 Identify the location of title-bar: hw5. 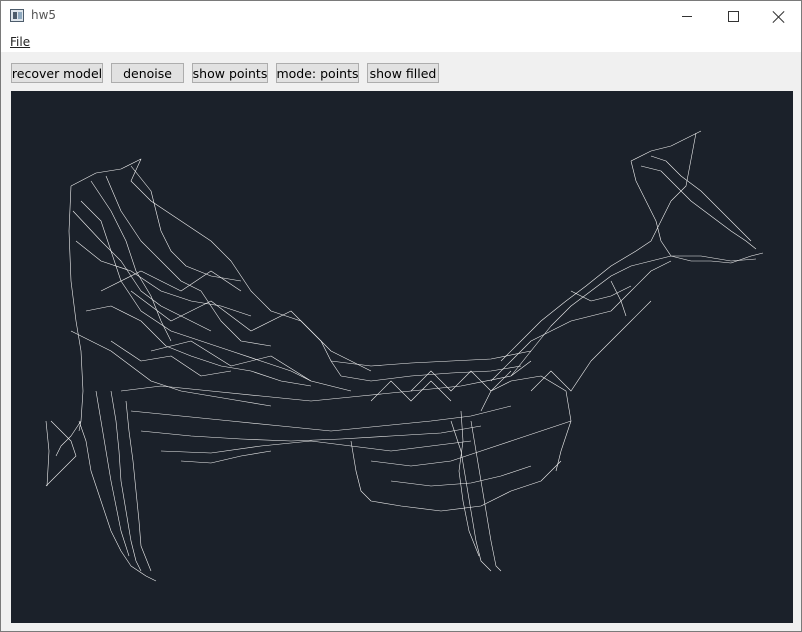
(401, 16).